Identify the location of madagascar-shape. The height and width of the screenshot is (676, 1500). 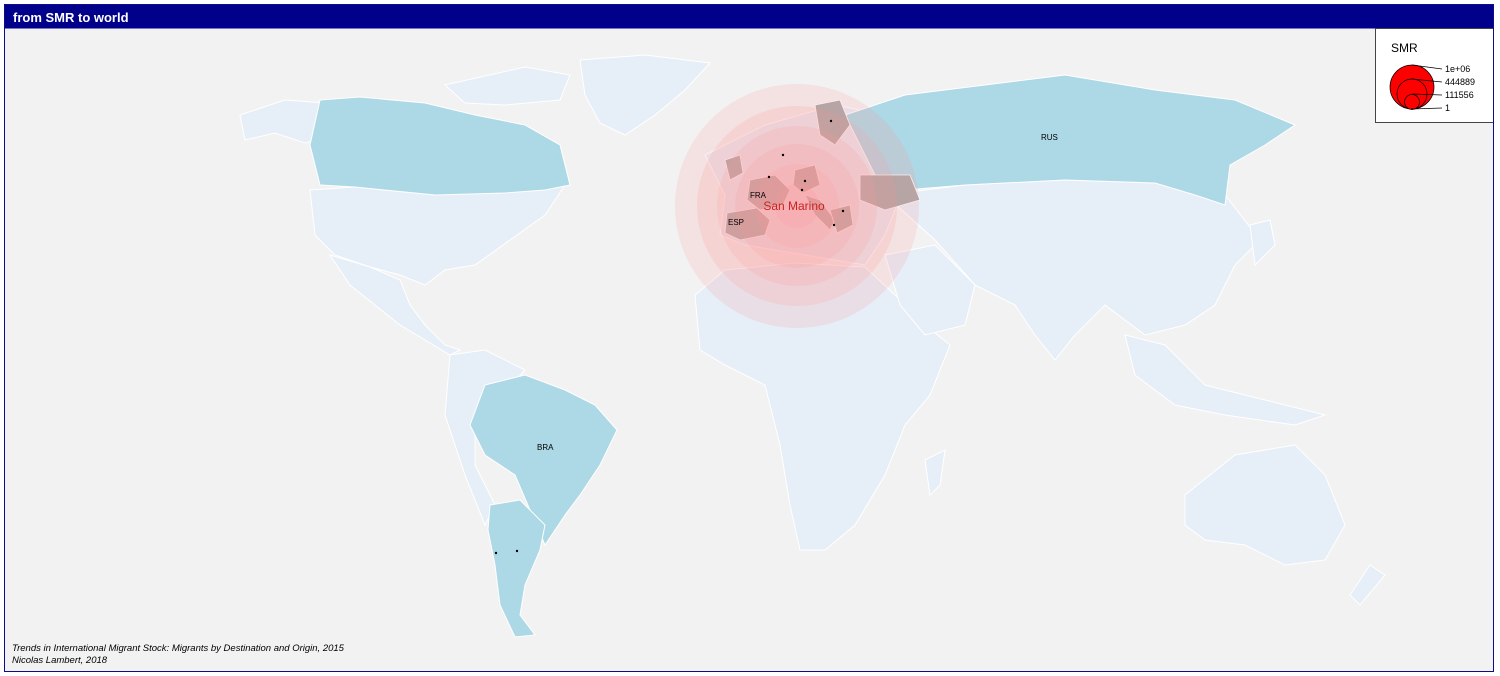
(935, 473).